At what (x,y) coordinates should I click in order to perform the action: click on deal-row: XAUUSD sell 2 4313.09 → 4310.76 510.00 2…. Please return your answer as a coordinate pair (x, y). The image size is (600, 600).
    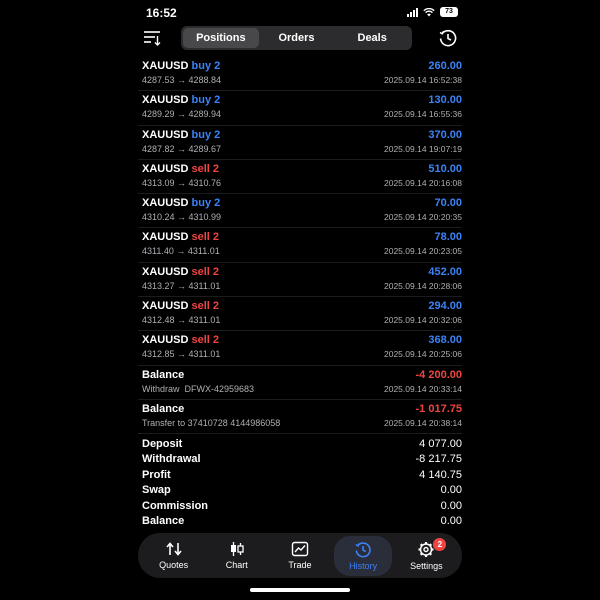
    Looking at the image, I should click on (300, 177).